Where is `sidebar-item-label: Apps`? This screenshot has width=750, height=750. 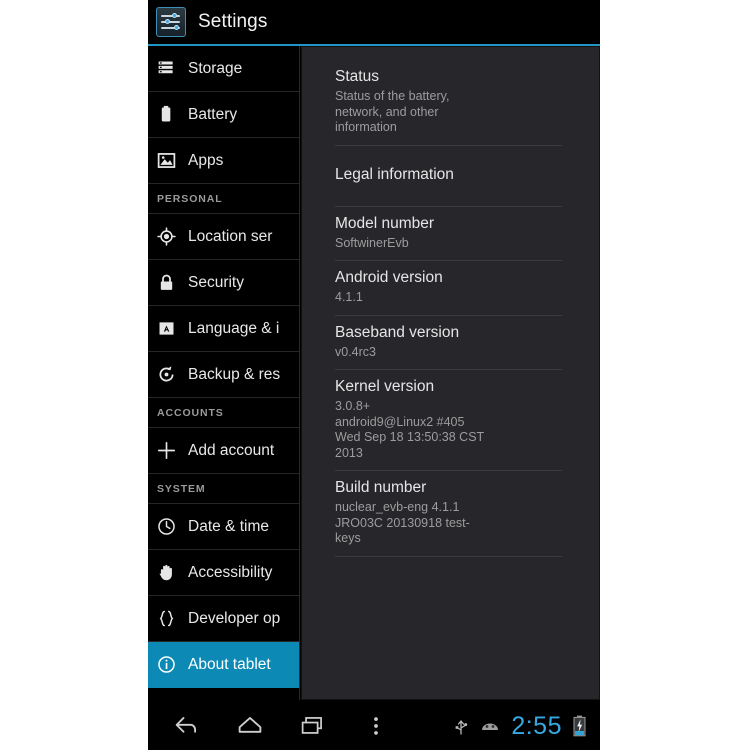 sidebar-item-label: Apps is located at coordinates (206, 160).